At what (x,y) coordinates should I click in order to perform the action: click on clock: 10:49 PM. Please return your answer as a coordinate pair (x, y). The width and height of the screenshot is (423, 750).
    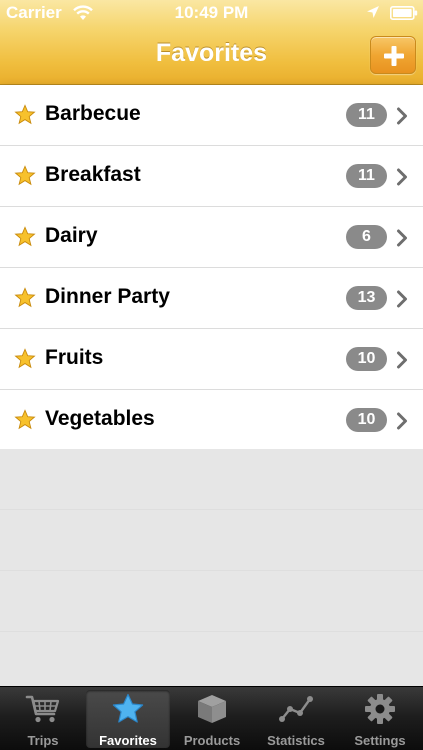
    Looking at the image, I should click on (211, 12).